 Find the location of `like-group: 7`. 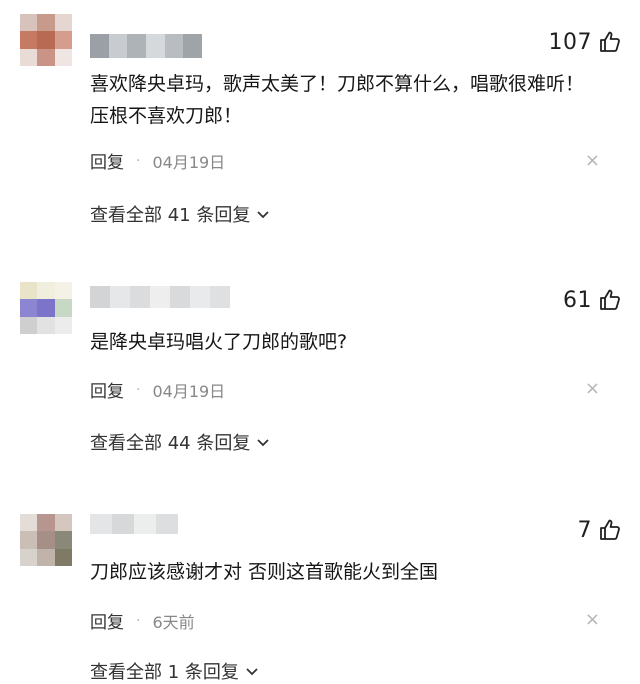

like-group: 7 is located at coordinates (600, 530).